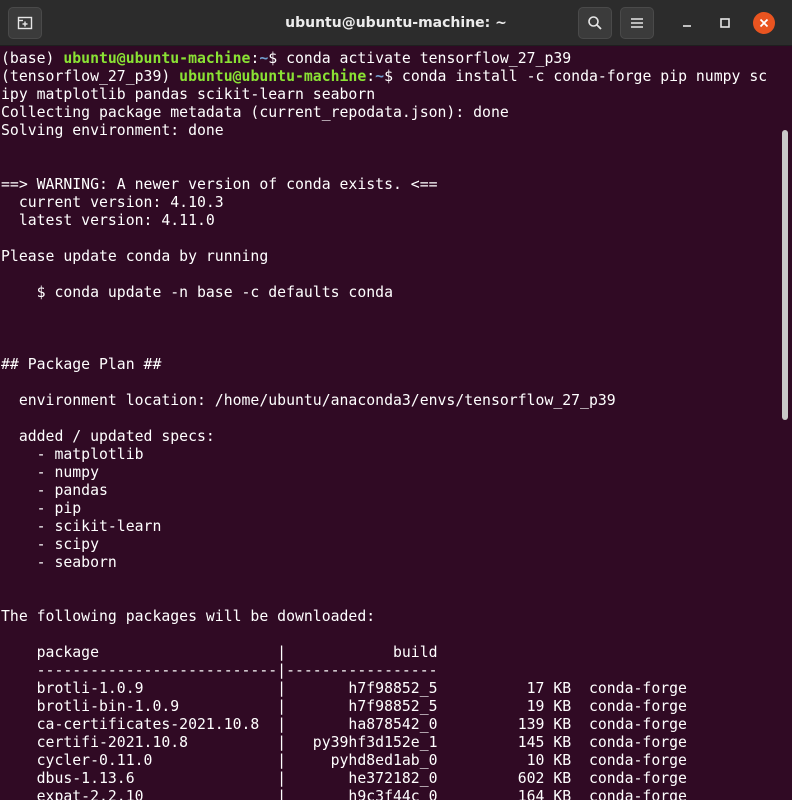  What do you see at coordinates (81, 526) in the screenshot?
I see `output-line: - scikit-learn` at bounding box center [81, 526].